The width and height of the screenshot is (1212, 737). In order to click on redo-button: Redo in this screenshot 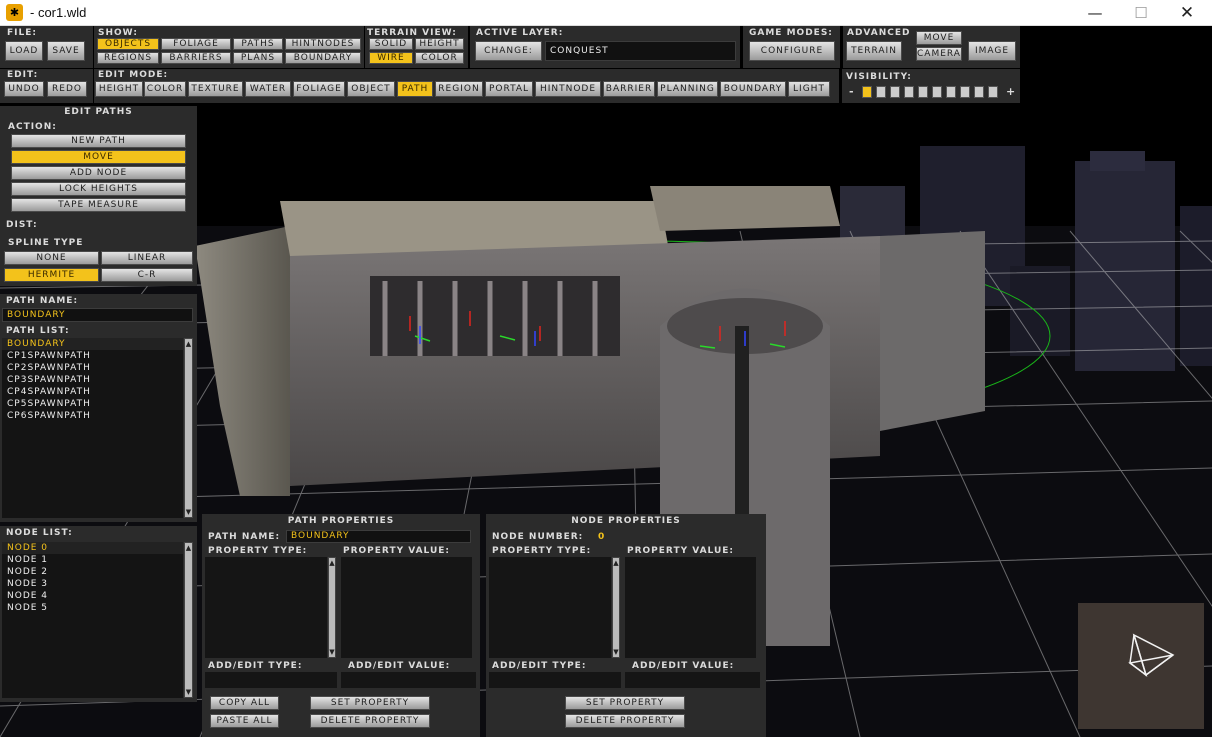, I will do `click(67, 89)`.